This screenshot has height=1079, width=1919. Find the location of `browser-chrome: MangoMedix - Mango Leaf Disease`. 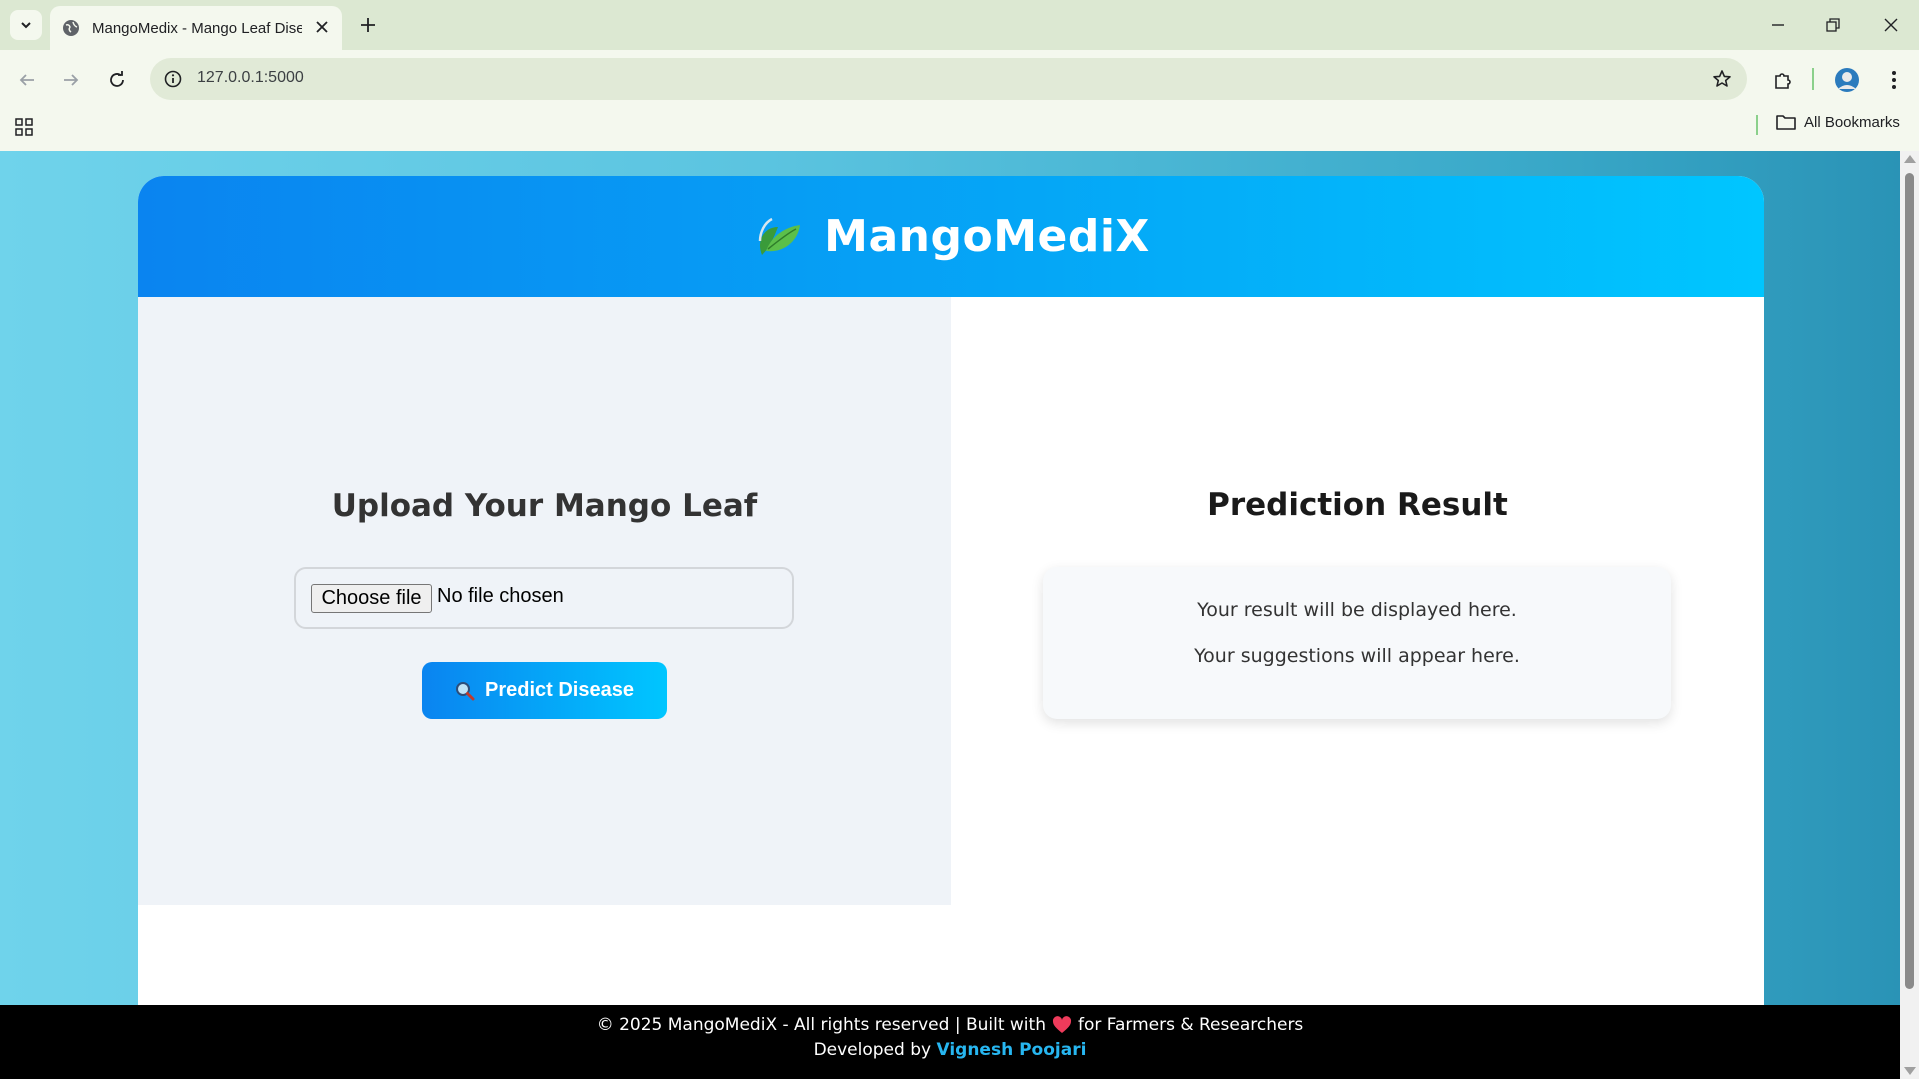

browser-chrome: MangoMedix - Mango Leaf Disease is located at coordinates (959, 75).